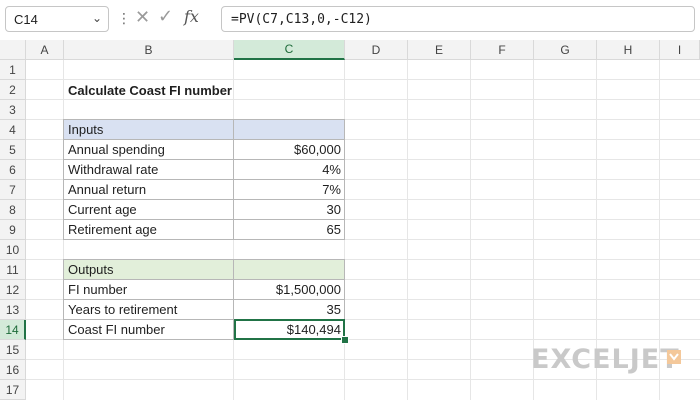 The image size is (700, 400). I want to click on row-header-13: 13, so click(13, 310).